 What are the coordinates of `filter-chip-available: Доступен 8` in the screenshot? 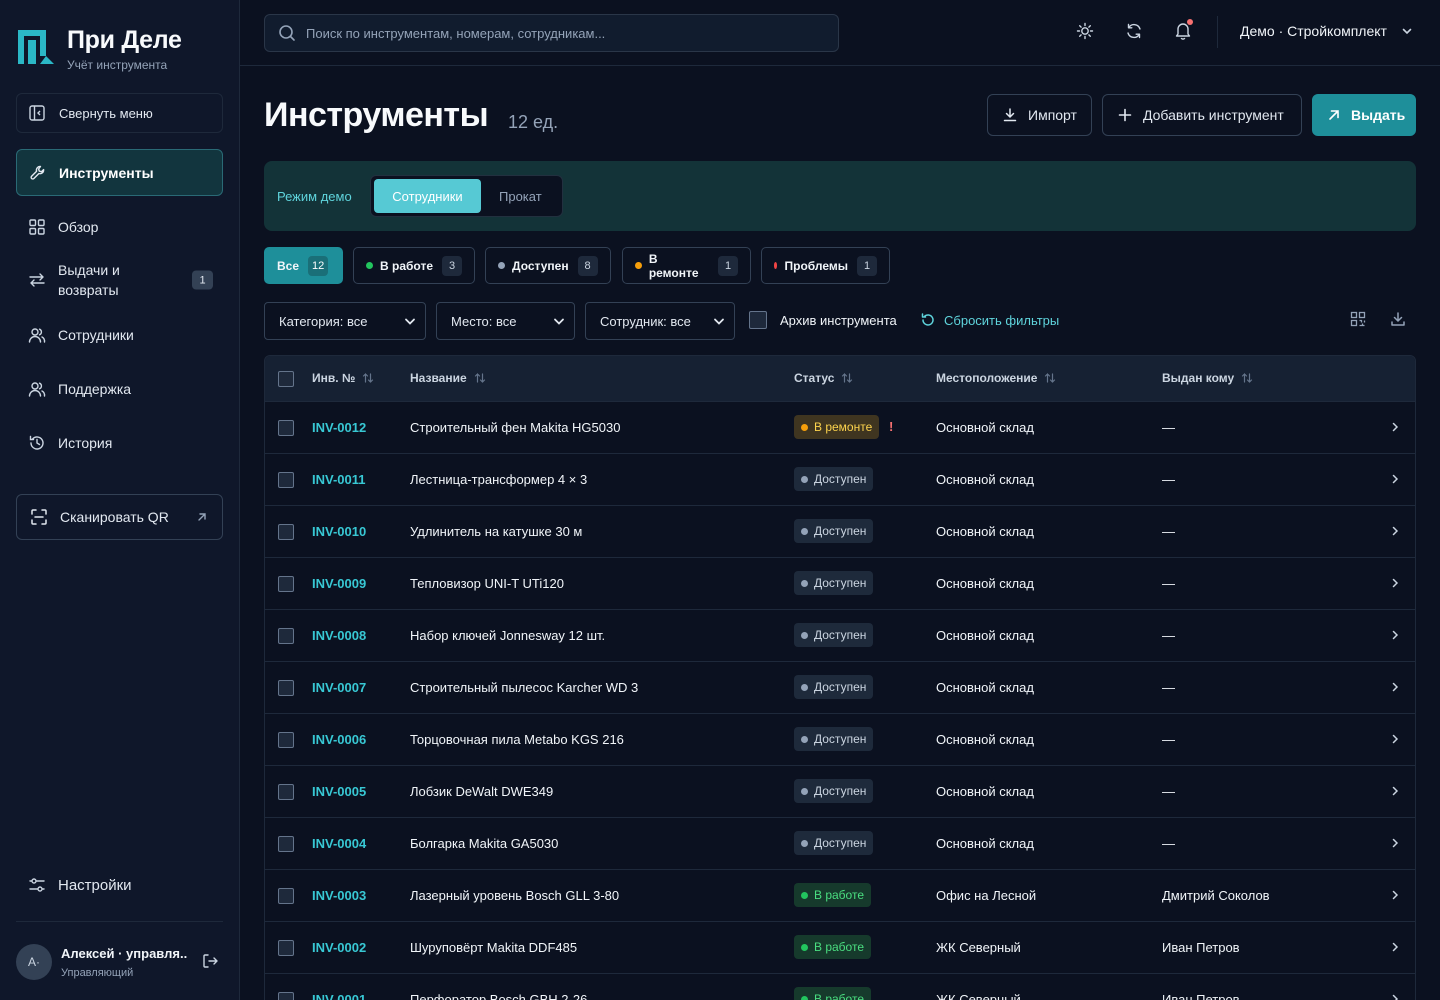 It's located at (548, 265).